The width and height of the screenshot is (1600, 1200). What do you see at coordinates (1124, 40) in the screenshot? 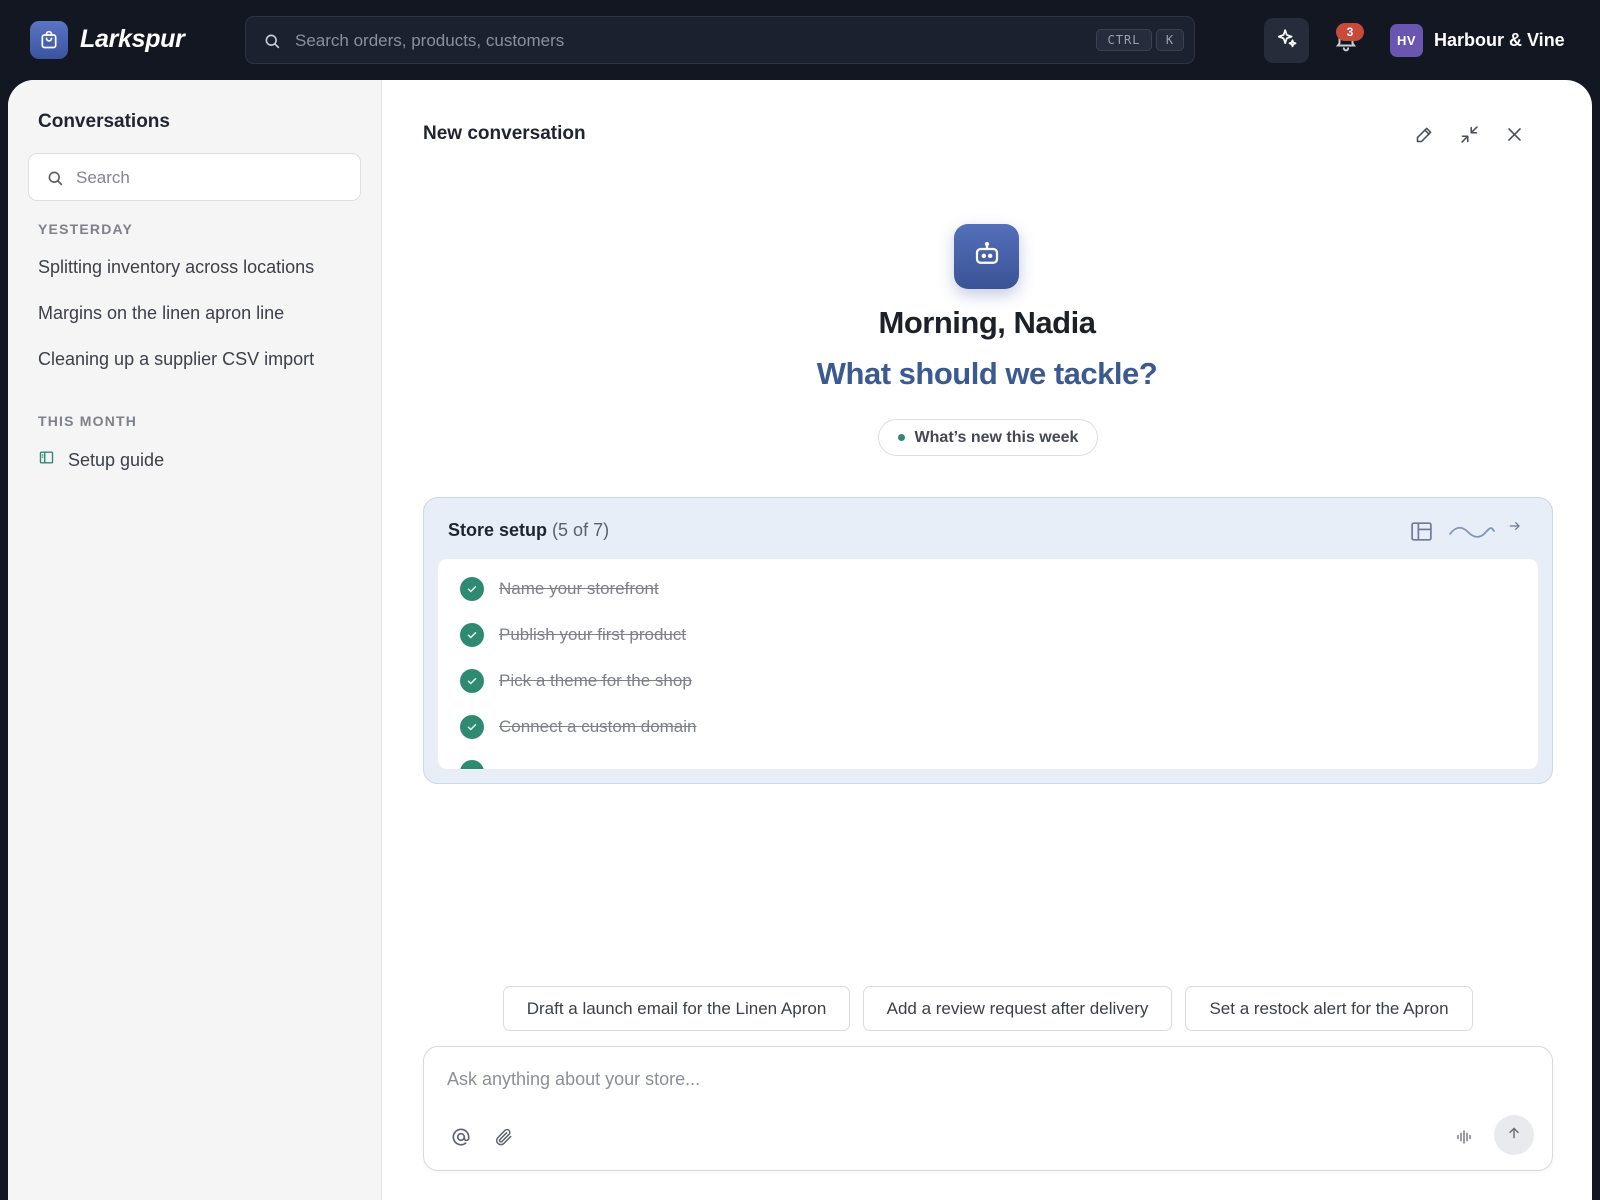
I see `shortcut-ctrl-key: CTRL` at bounding box center [1124, 40].